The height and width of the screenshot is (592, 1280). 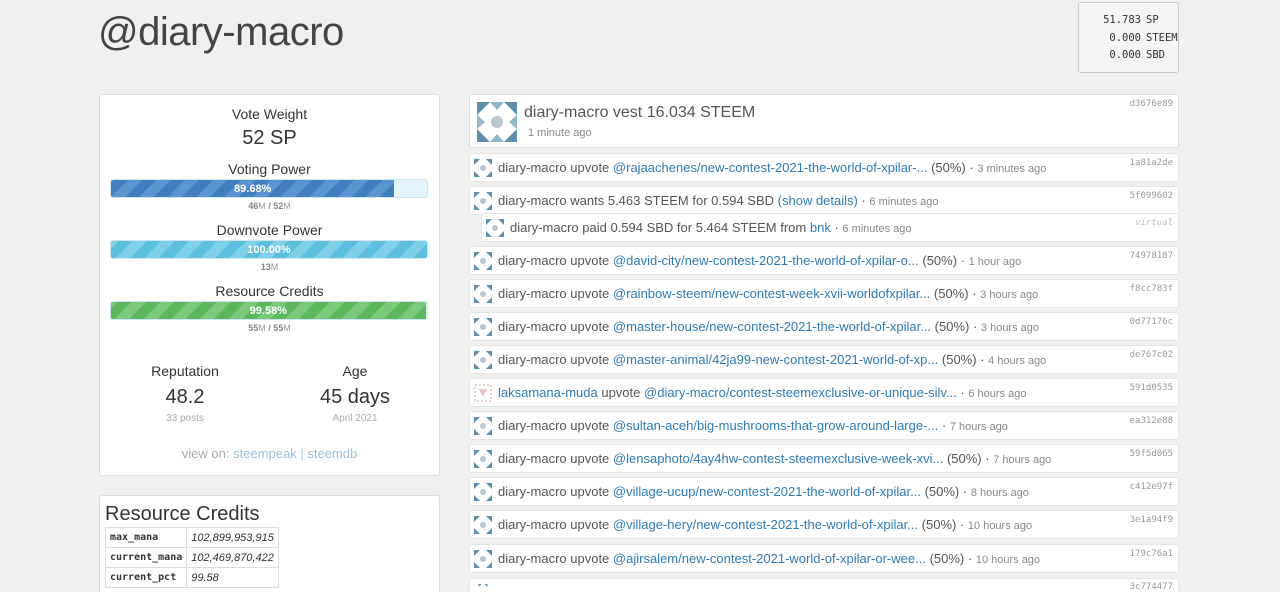 What do you see at coordinates (548, 392) in the screenshot?
I see `operation-actor-link: laksamana-muda` at bounding box center [548, 392].